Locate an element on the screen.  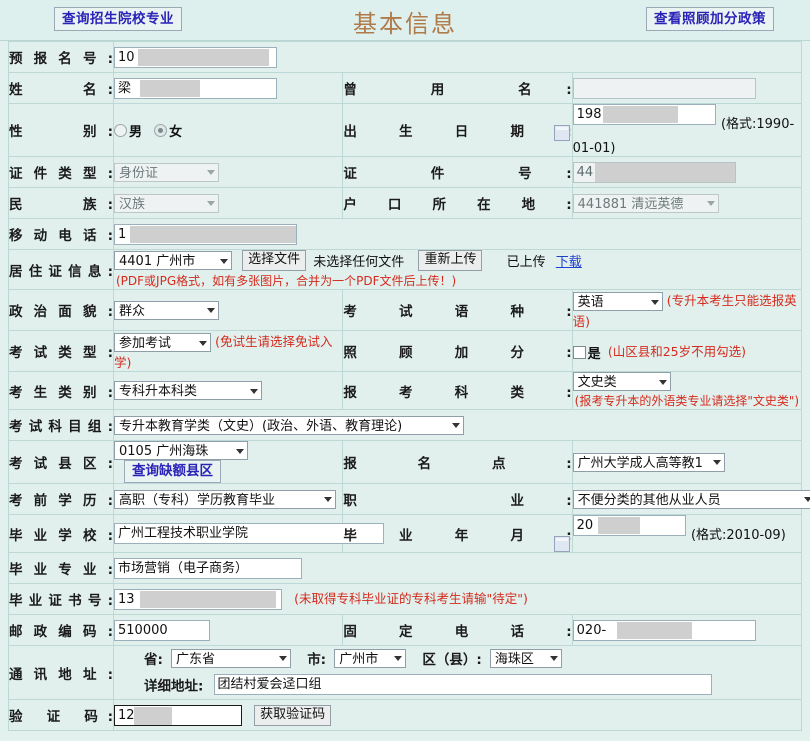
cell-candidate-category: 专科升本科类 is located at coordinates (228, 390).